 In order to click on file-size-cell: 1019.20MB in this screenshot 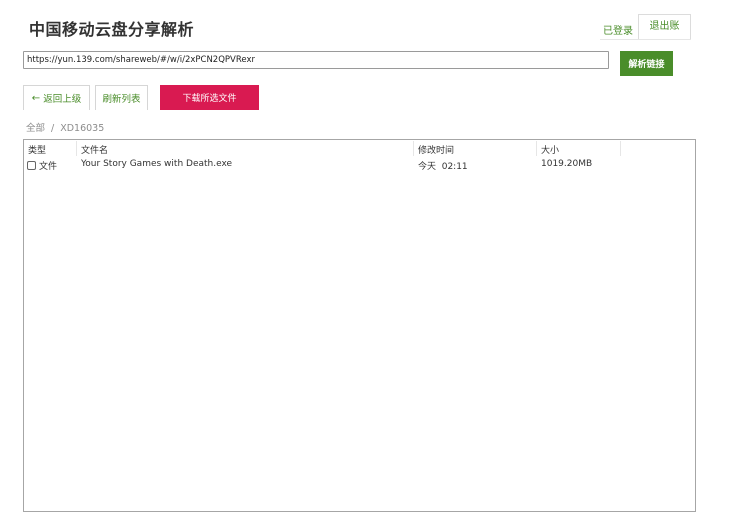, I will do `click(567, 164)`.